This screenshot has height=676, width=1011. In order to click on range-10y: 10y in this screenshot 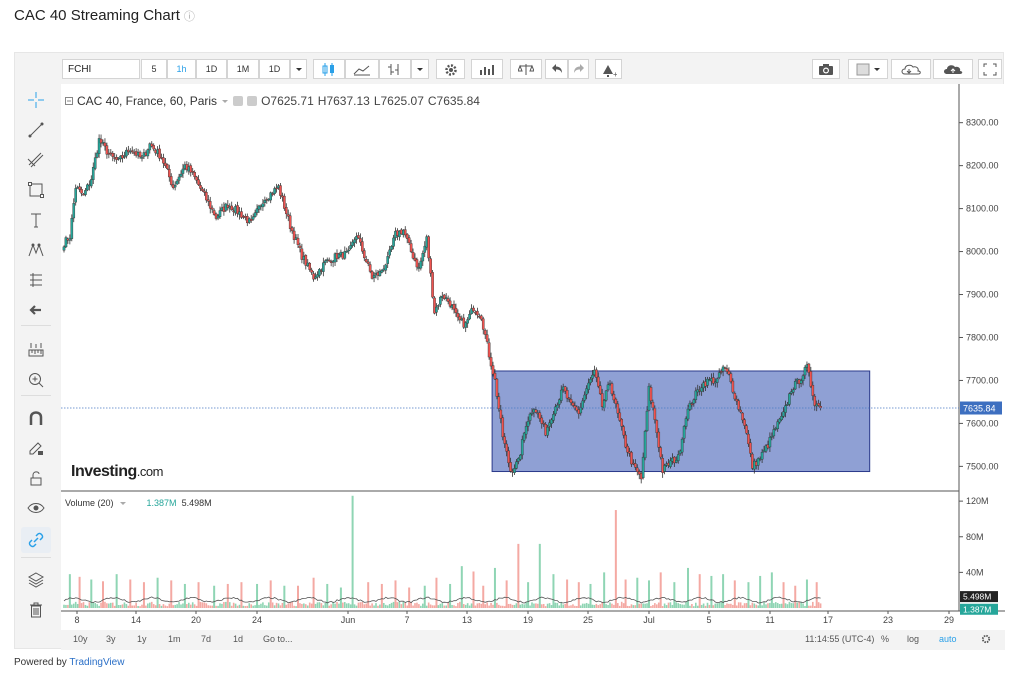, I will do `click(80, 639)`.